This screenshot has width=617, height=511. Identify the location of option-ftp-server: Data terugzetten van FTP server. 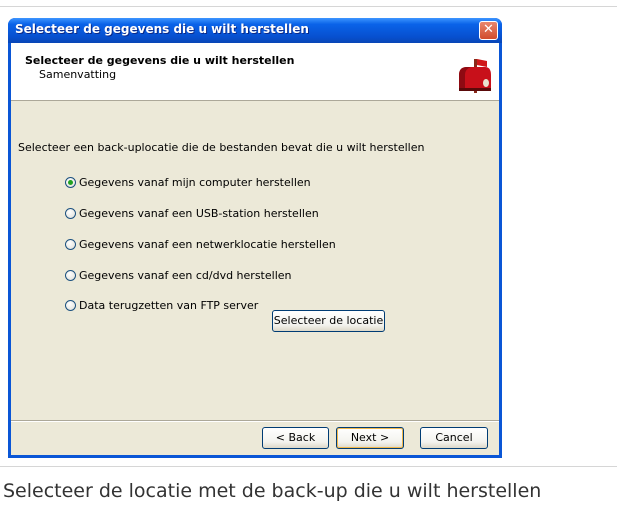
(161, 305).